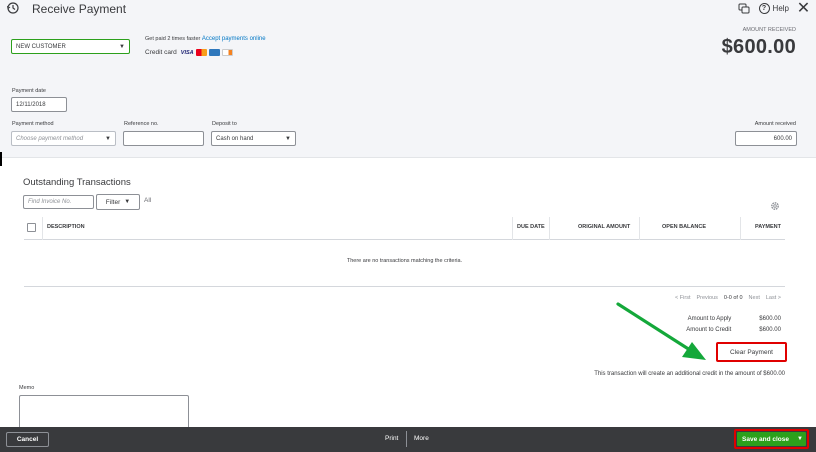  I want to click on reference-field, so click(163, 138).